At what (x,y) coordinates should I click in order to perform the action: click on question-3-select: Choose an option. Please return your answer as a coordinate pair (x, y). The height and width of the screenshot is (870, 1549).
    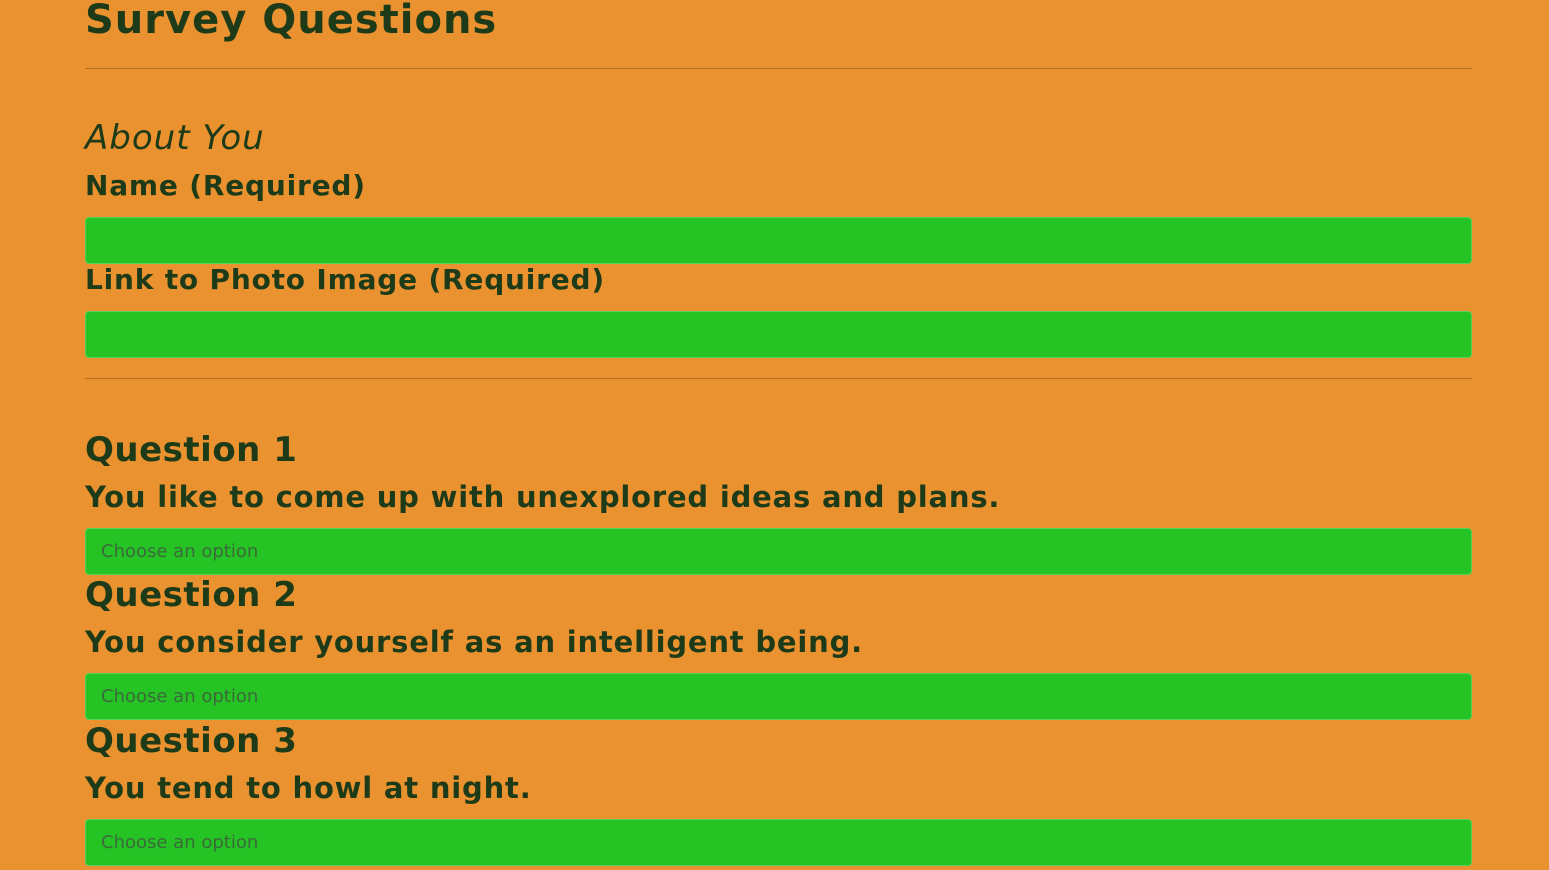
    Looking at the image, I should click on (778, 842).